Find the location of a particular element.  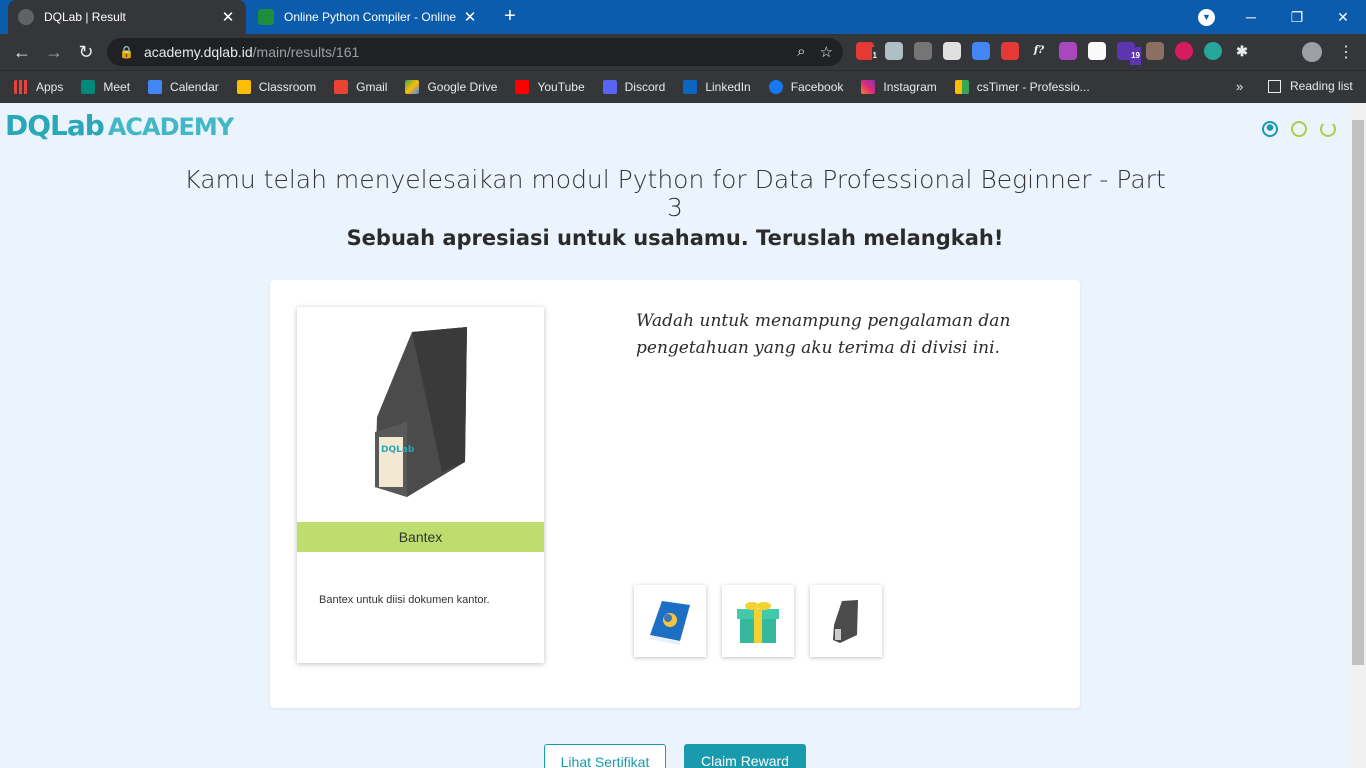

extension-icon: 1 is located at coordinates (867, 53).